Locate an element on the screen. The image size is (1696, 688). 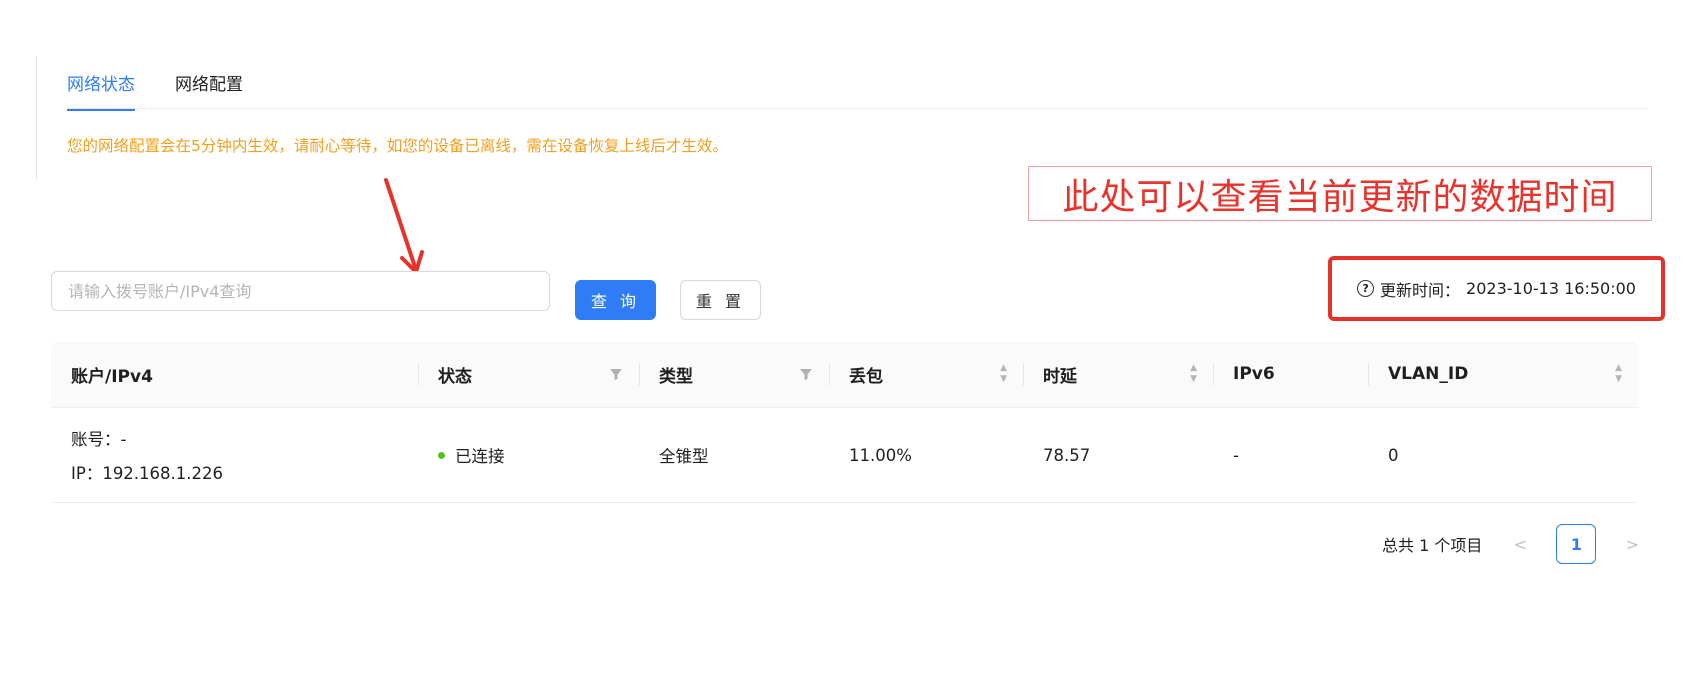
column-header-account: 账户/IPv4 is located at coordinates (234, 374).